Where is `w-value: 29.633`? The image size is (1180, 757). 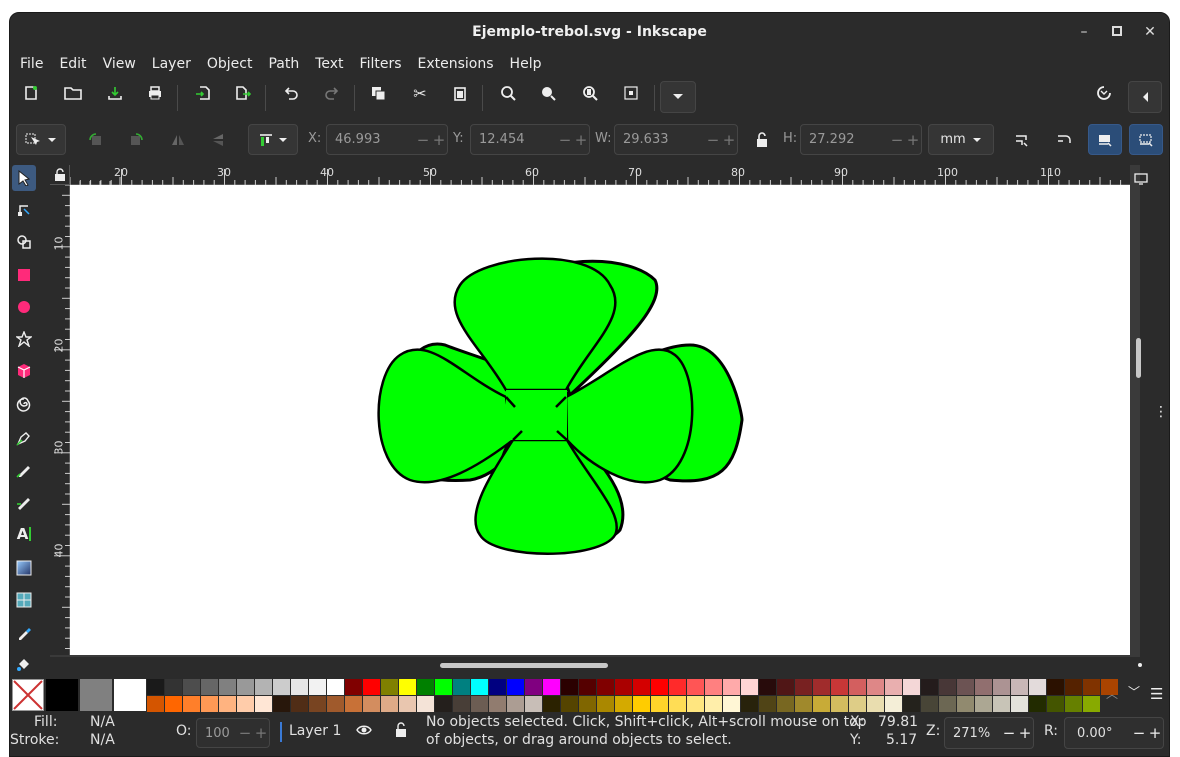 w-value: 29.633 is located at coordinates (660, 139).